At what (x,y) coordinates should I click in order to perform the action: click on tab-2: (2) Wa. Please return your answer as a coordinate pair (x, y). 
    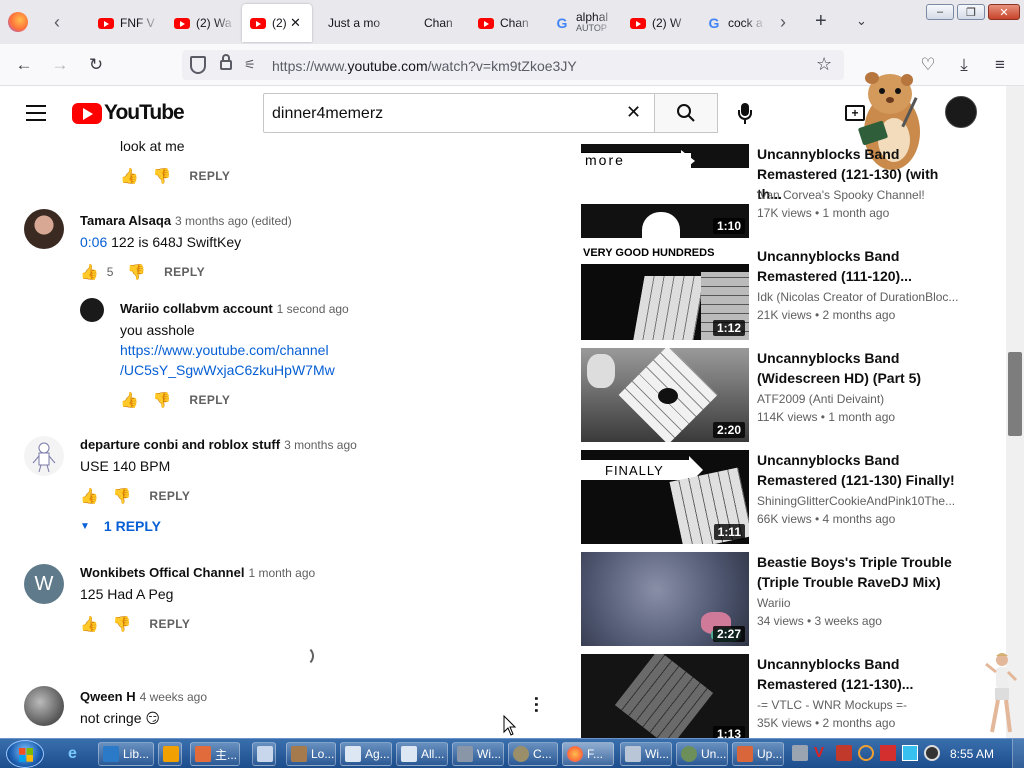
    Looking at the image, I should click on (201, 23).